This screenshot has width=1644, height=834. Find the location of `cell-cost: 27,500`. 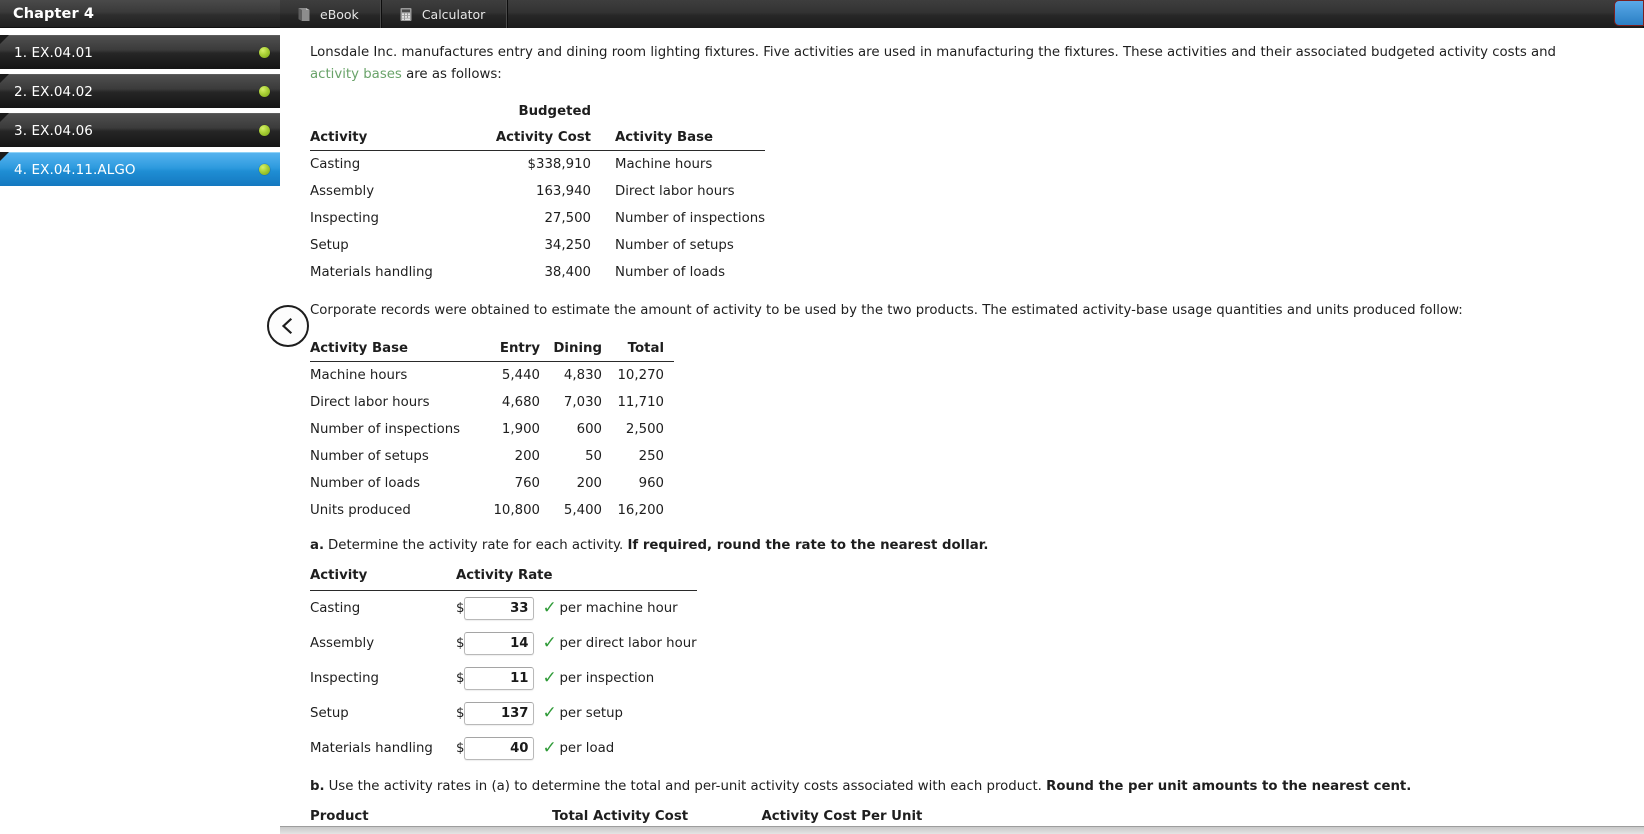

cell-cost: 27,500 is located at coordinates (567, 219).